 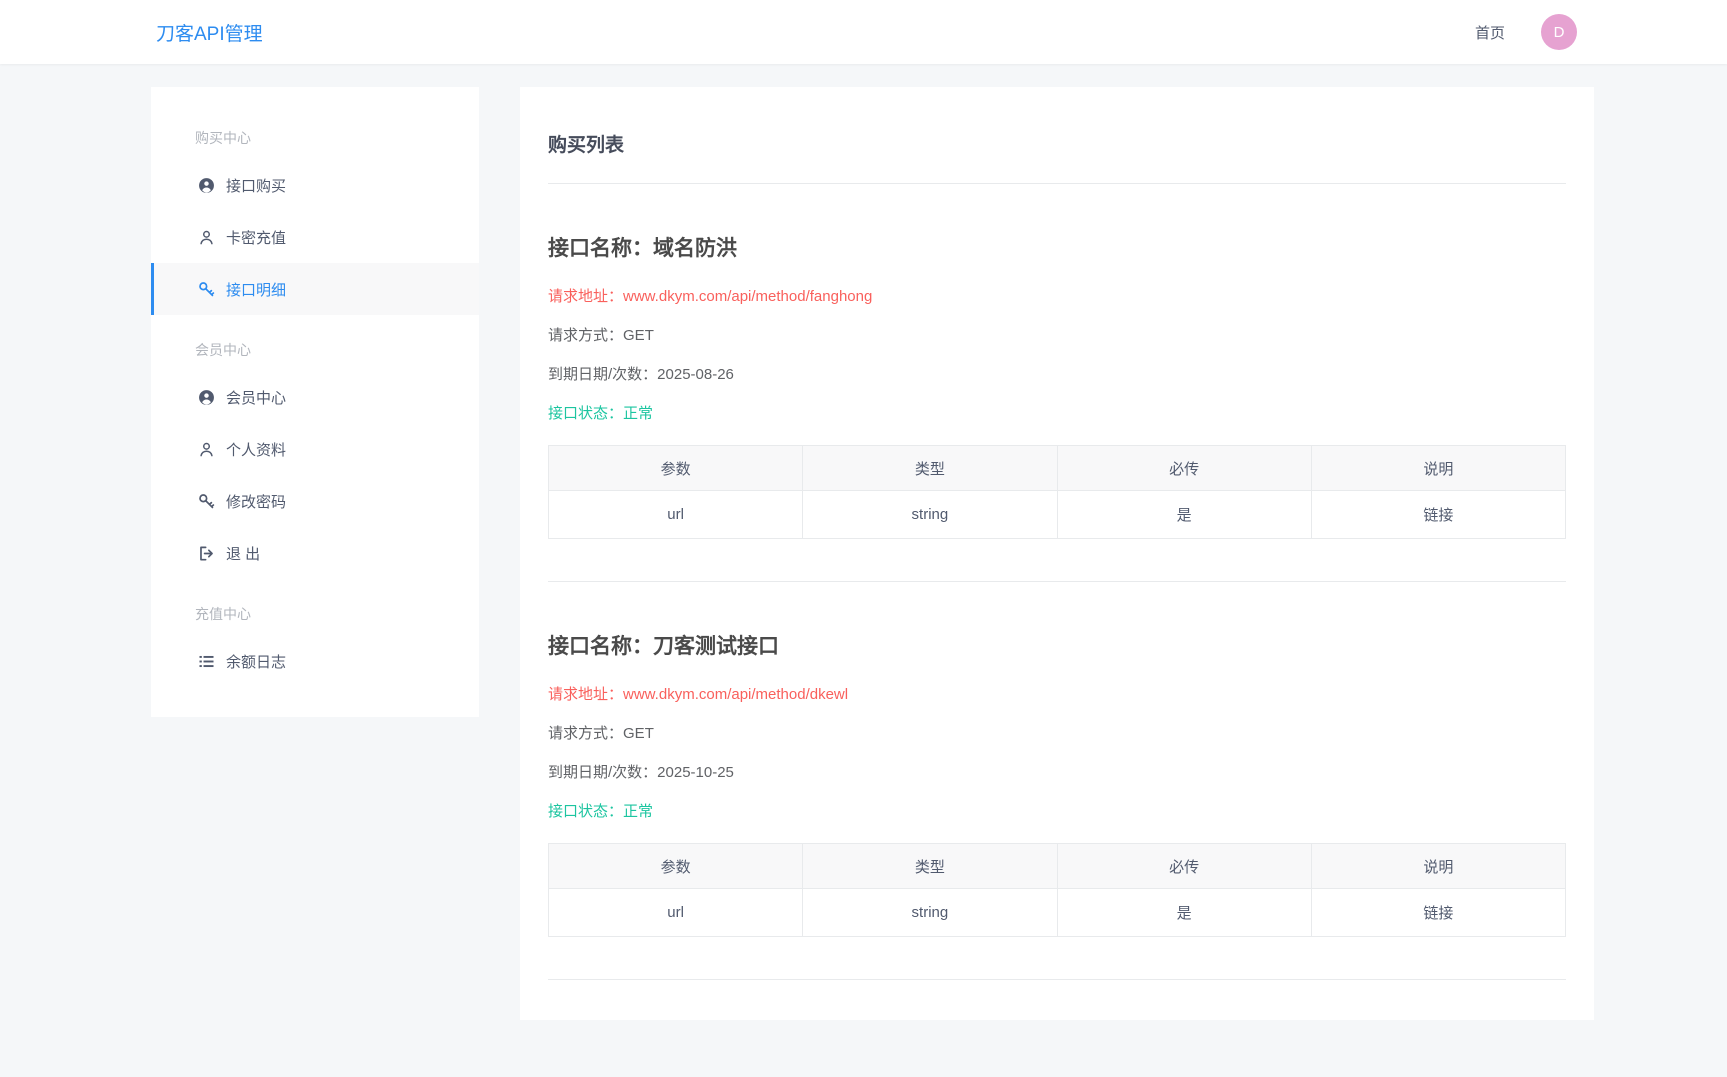 What do you see at coordinates (256, 290) in the screenshot?
I see `sidebar-item-label: 接口明细` at bounding box center [256, 290].